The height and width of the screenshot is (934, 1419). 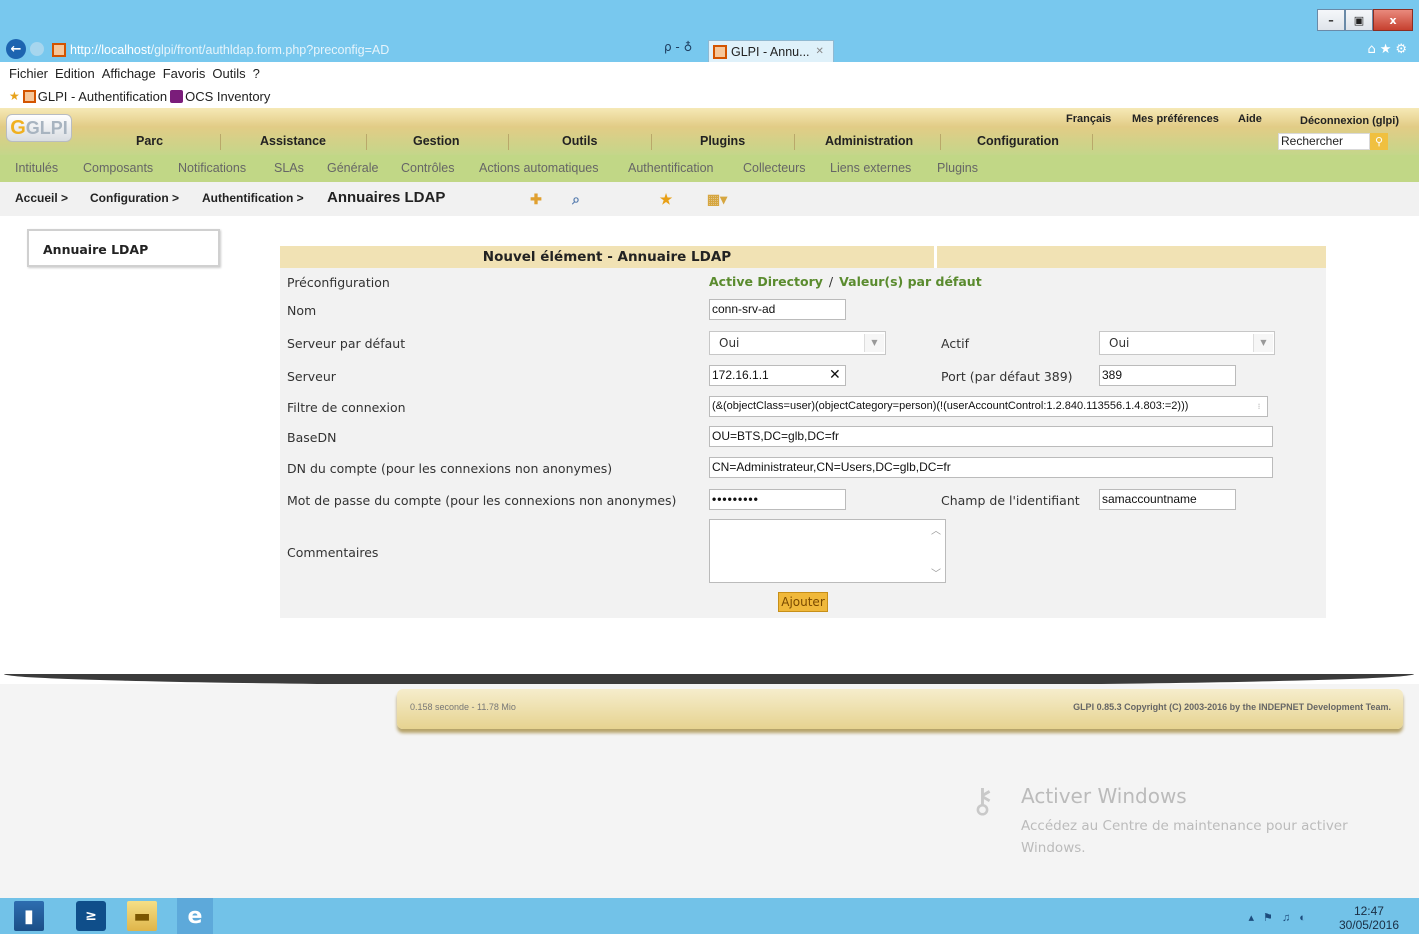 What do you see at coordinates (228, 73) in the screenshot?
I see `menu-outils: Outils` at bounding box center [228, 73].